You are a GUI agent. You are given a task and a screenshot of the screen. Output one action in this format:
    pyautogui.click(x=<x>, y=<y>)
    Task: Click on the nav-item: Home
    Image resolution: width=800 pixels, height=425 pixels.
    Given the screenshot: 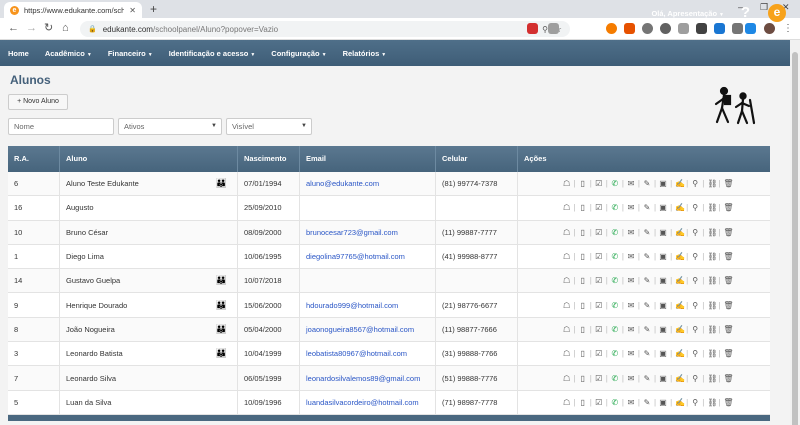 What is the action you would take?
    pyautogui.click(x=18, y=53)
    